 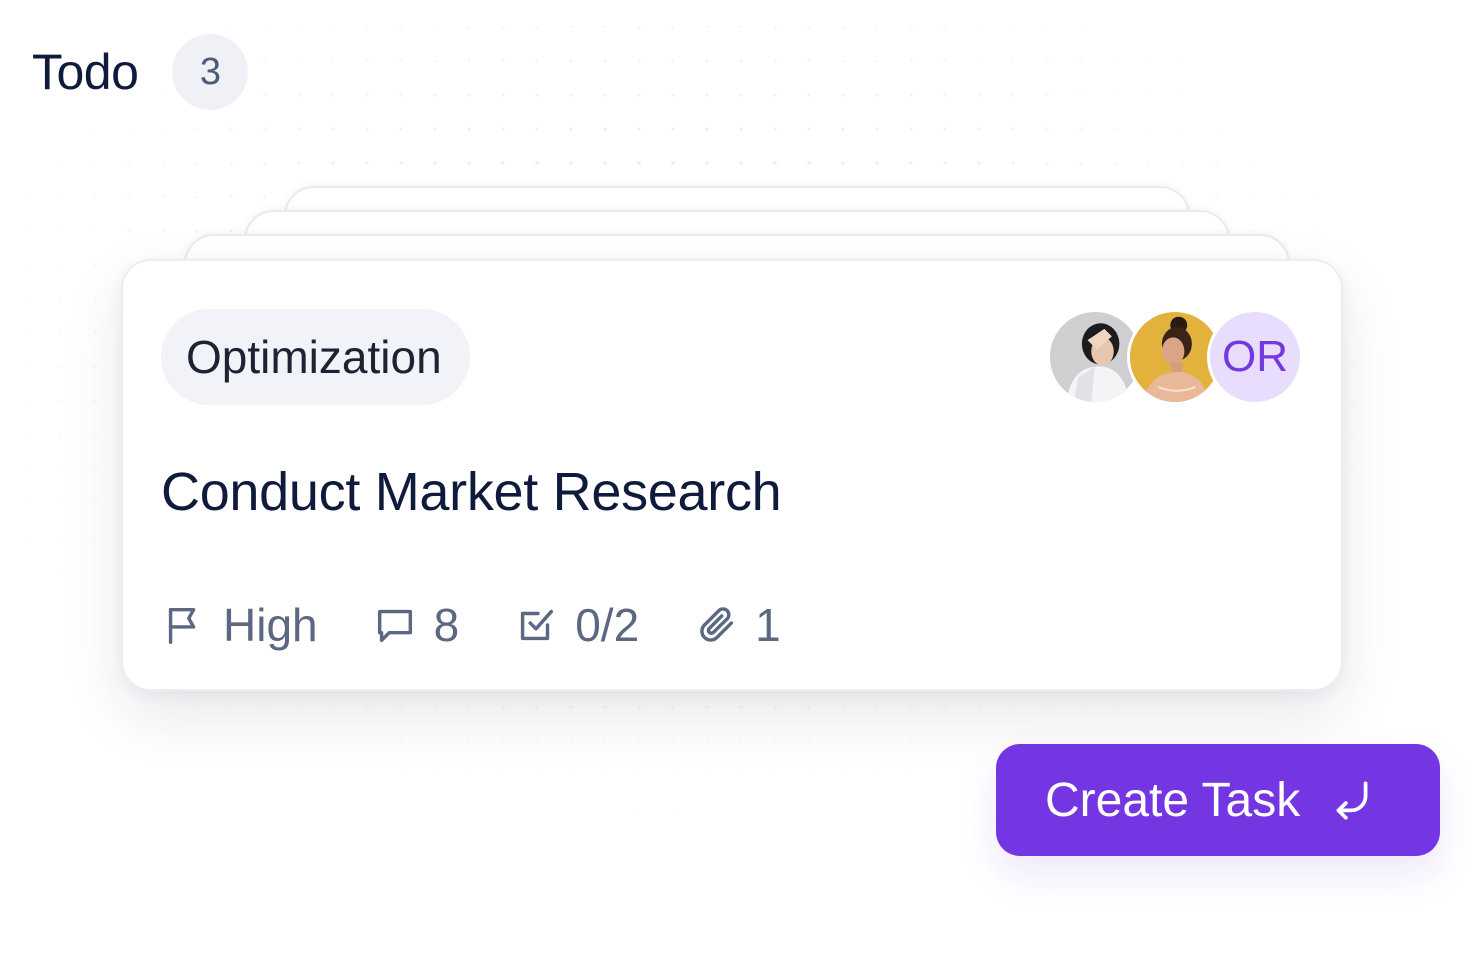 What do you see at coordinates (85, 72) in the screenshot?
I see `column-title: Todo` at bounding box center [85, 72].